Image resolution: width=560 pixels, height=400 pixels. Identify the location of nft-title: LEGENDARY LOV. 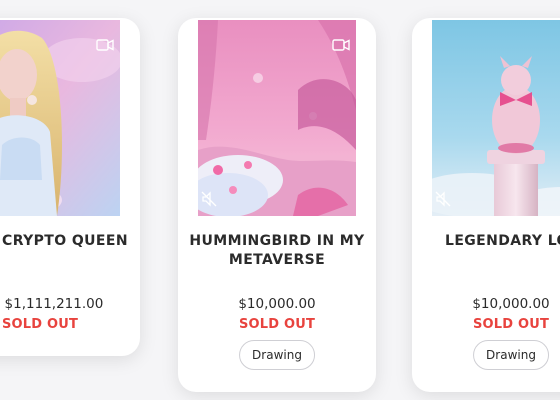
(486, 241).